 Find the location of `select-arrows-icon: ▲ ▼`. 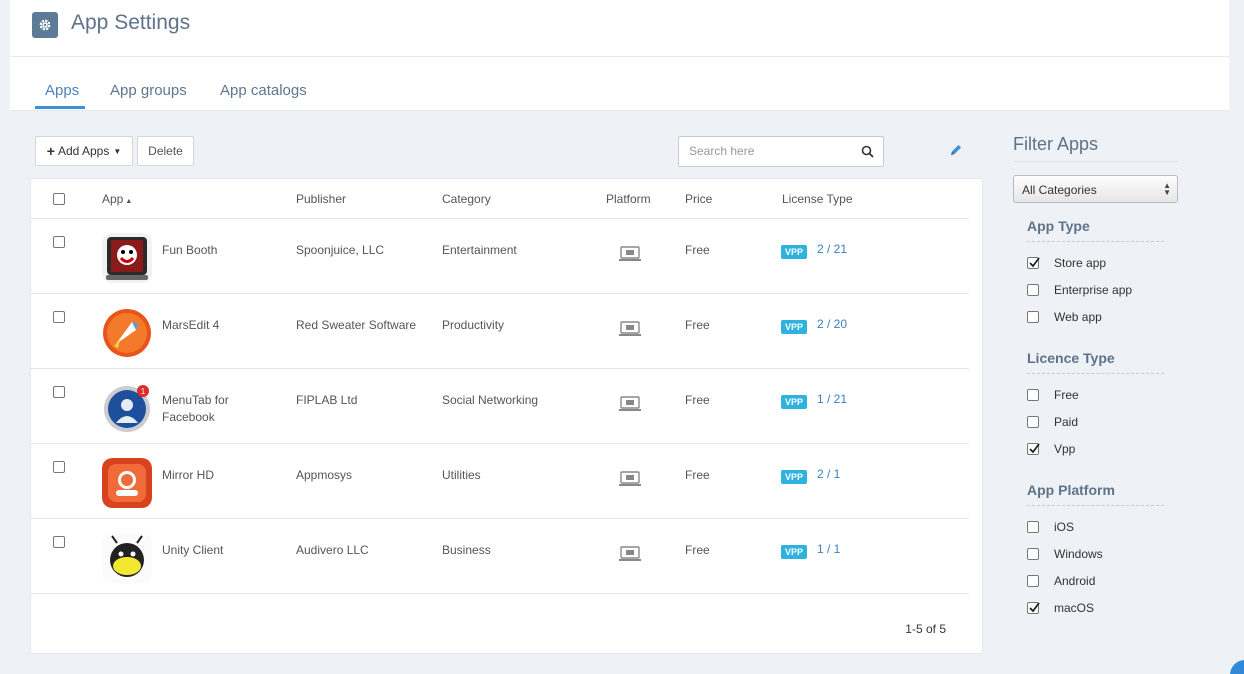

select-arrows-icon: ▲ ▼ is located at coordinates (1167, 189).